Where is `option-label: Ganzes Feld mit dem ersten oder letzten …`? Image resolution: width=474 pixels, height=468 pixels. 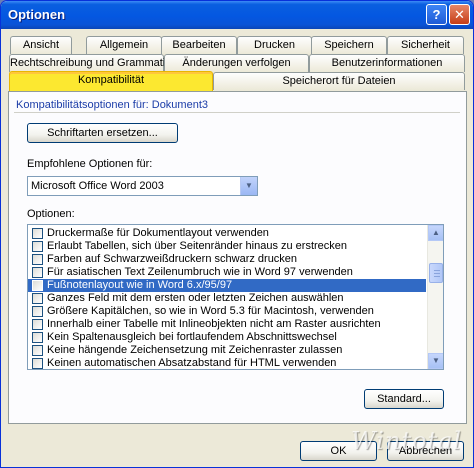 option-label: Ganzes Feld mit dem ersten oder letzten … is located at coordinates (195, 298).